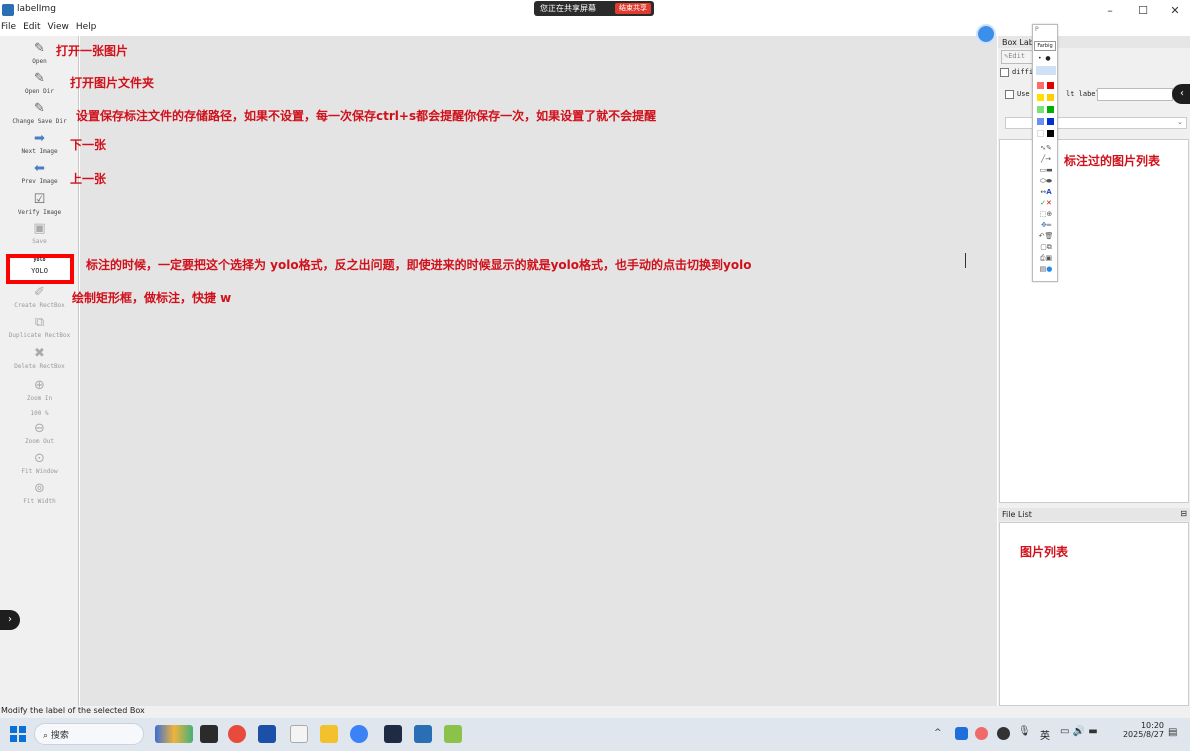  What do you see at coordinates (1046, 159) in the screenshot?
I see `line-arrow-icon: ╱→` at bounding box center [1046, 159].